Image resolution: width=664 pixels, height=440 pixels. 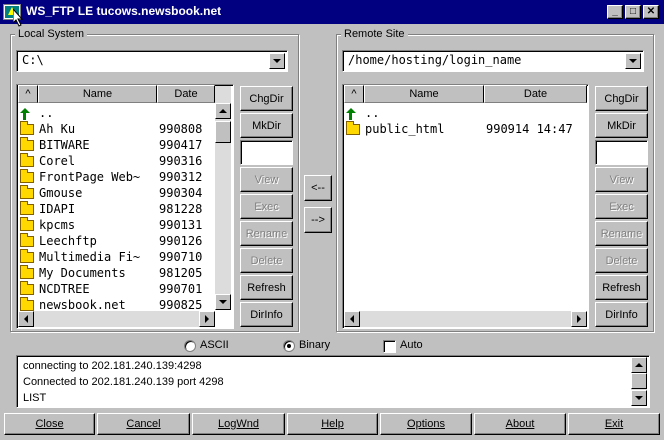 I want to click on remote-sort-header: ^, so click(x=354, y=94).